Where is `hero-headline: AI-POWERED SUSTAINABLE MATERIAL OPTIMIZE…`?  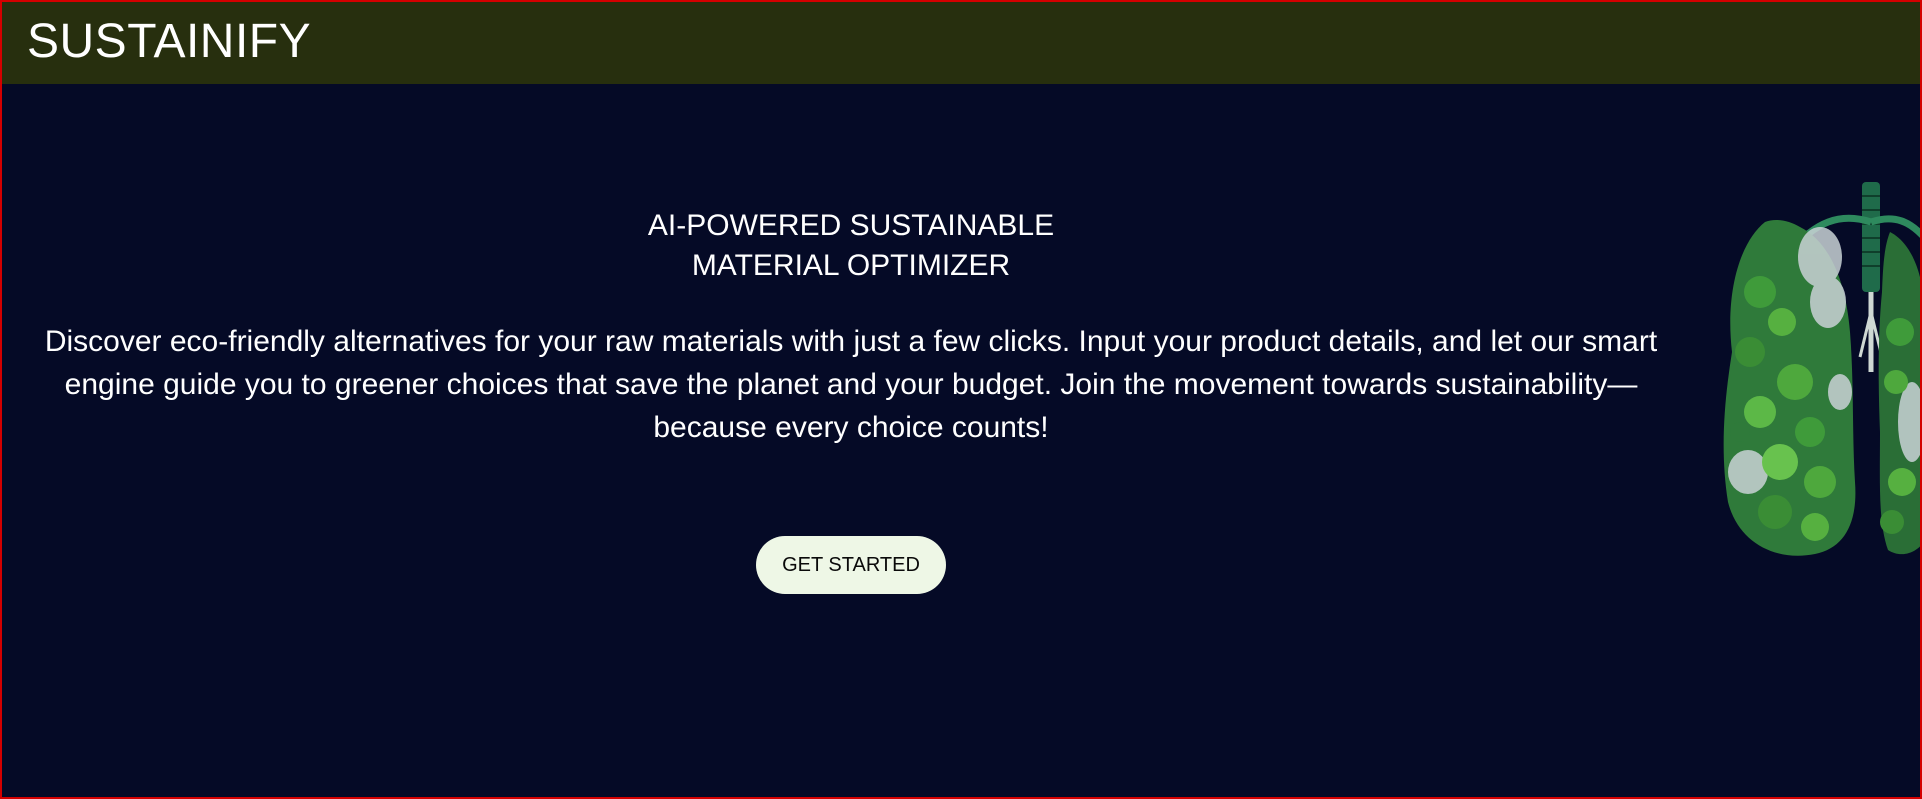
hero-headline: AI-POWERED SUSTAINABLE MATERIAL OPTIMIZE… is located at coordinates (851, 246).